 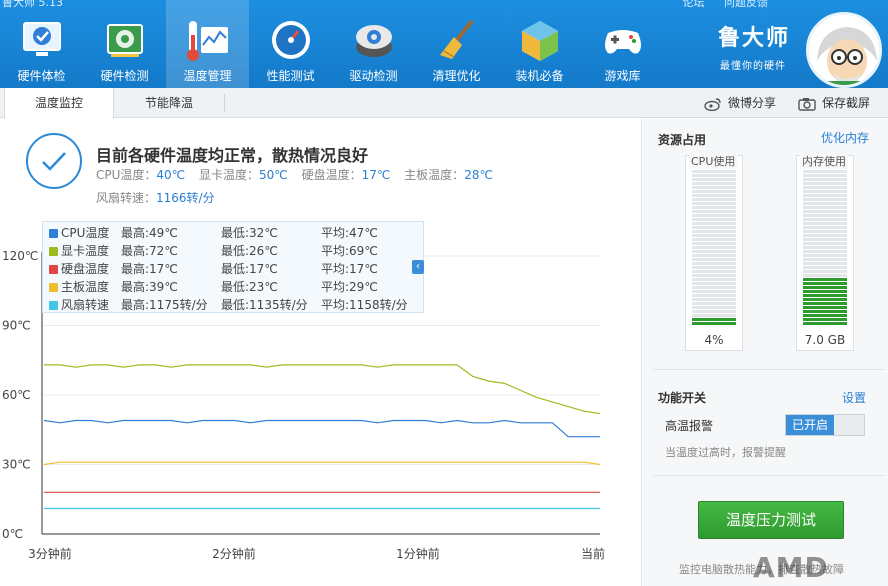 What do you see at coordinates (85, 305) in the screenshot?
I see `legend-name: 风扇转速` at bounding box center [85, 305].